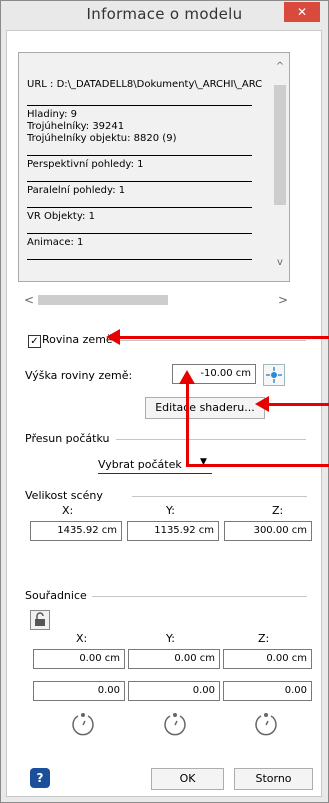 The height and width of the screenshot is (803, 329). I want to click on scene-y-label: Y:, so click(170, 510).